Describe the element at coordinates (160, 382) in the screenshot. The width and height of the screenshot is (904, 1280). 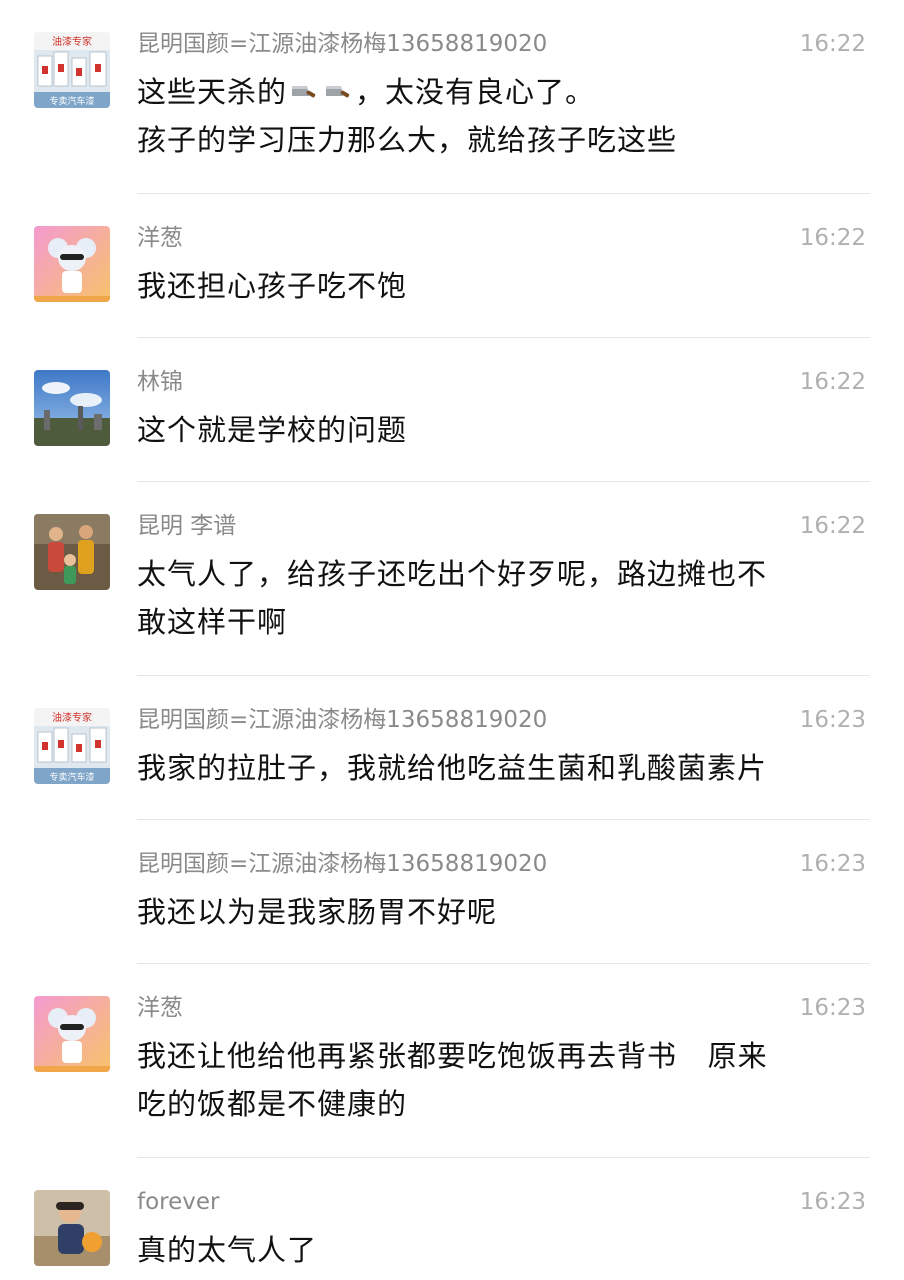
I see `sender-name: 林锦` at that location.